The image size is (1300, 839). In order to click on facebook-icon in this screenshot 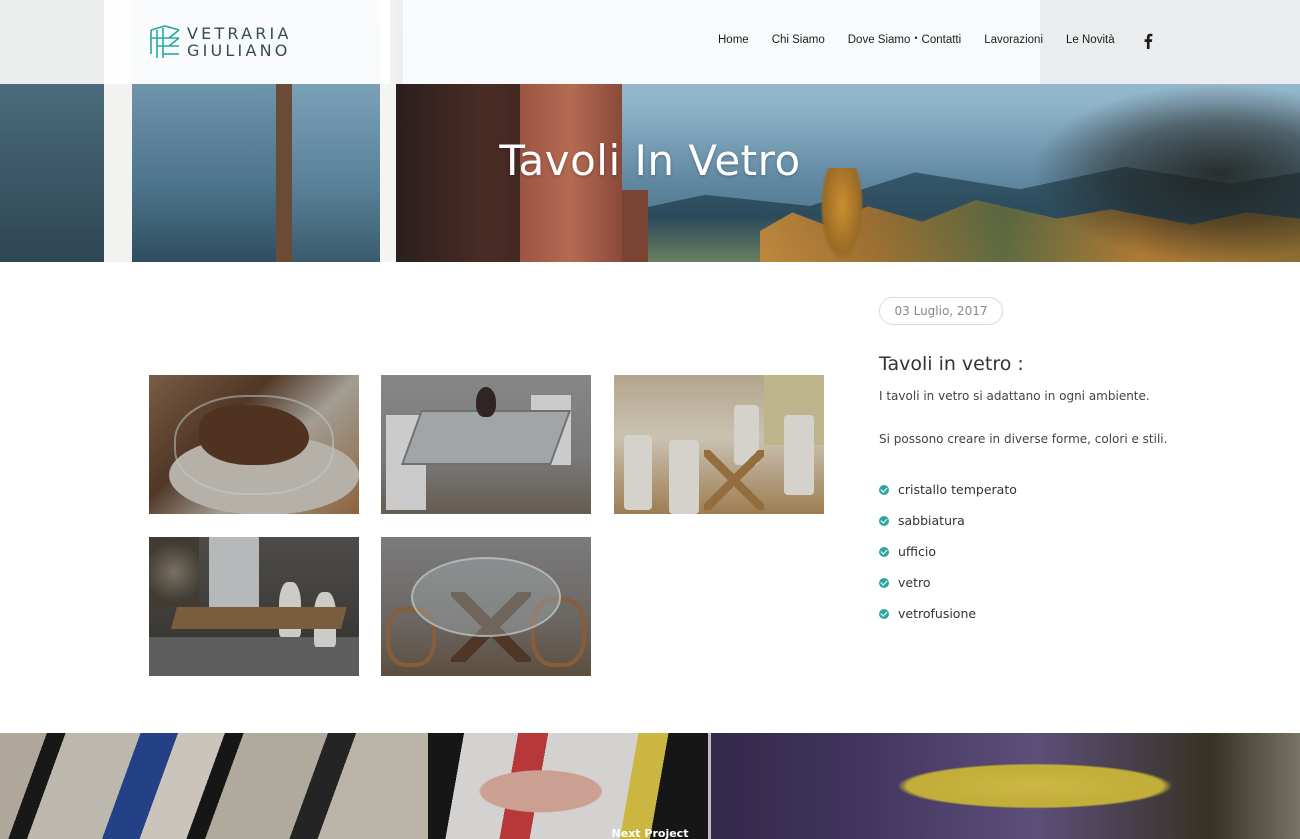, I will do `click(1148, 41)`.